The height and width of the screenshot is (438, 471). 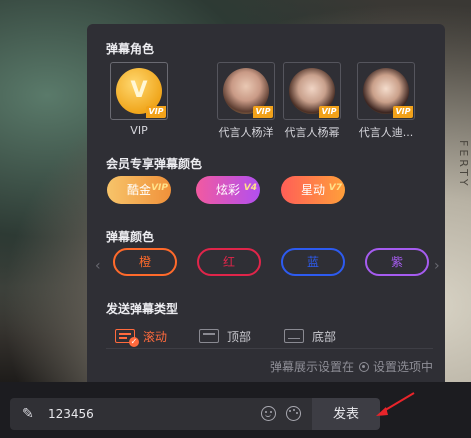 I want to click on pen-icon: ✎, so click(x=30, y=414).